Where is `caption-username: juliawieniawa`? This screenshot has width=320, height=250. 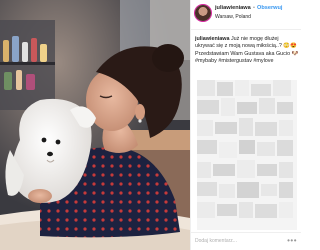 caption-username: juliawieniawa is located at coordinates (212, 39).